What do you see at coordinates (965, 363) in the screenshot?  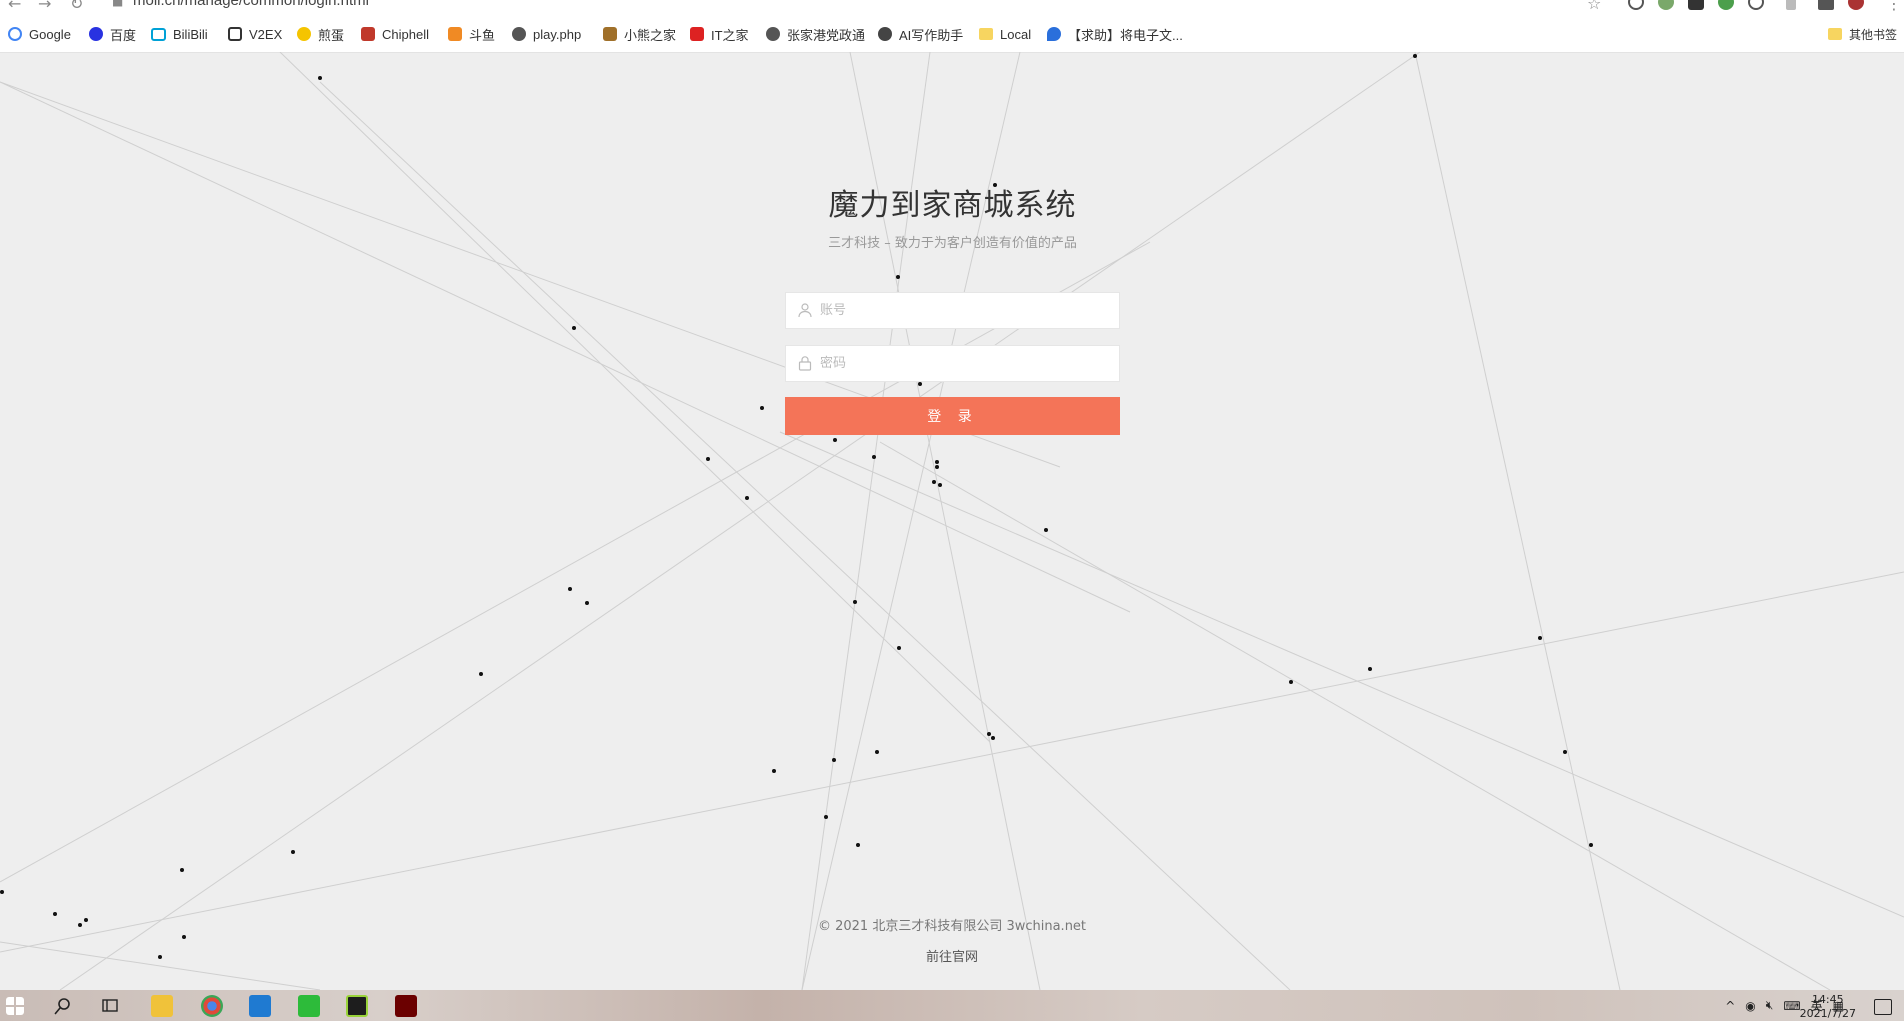 I see `password-input` at bounding box center [965, 363].